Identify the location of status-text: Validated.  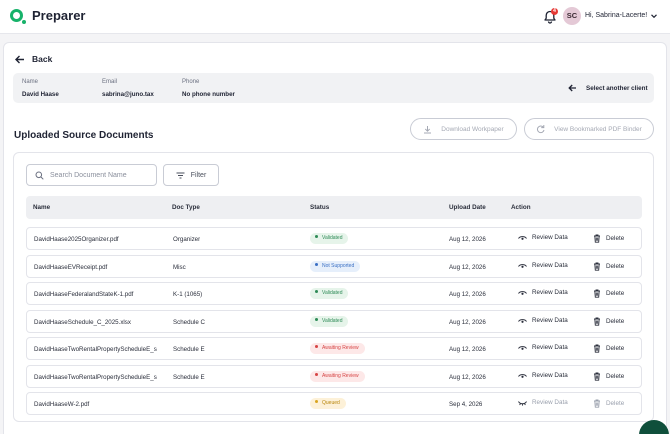
(332, 293).